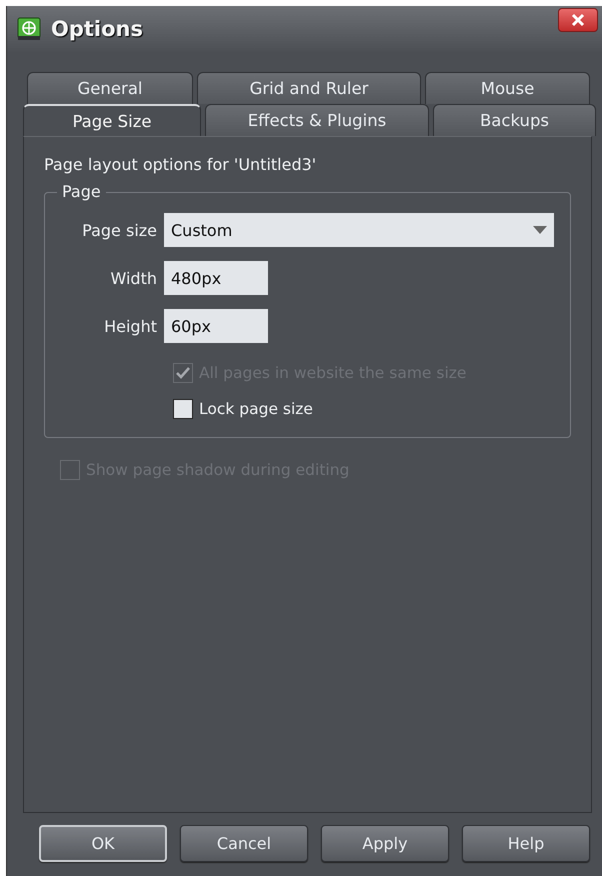  What do you see at coordinates (244, 843) in the screenshot?
I see `dialog-button: Cancel` at bounding box center [244, 843].